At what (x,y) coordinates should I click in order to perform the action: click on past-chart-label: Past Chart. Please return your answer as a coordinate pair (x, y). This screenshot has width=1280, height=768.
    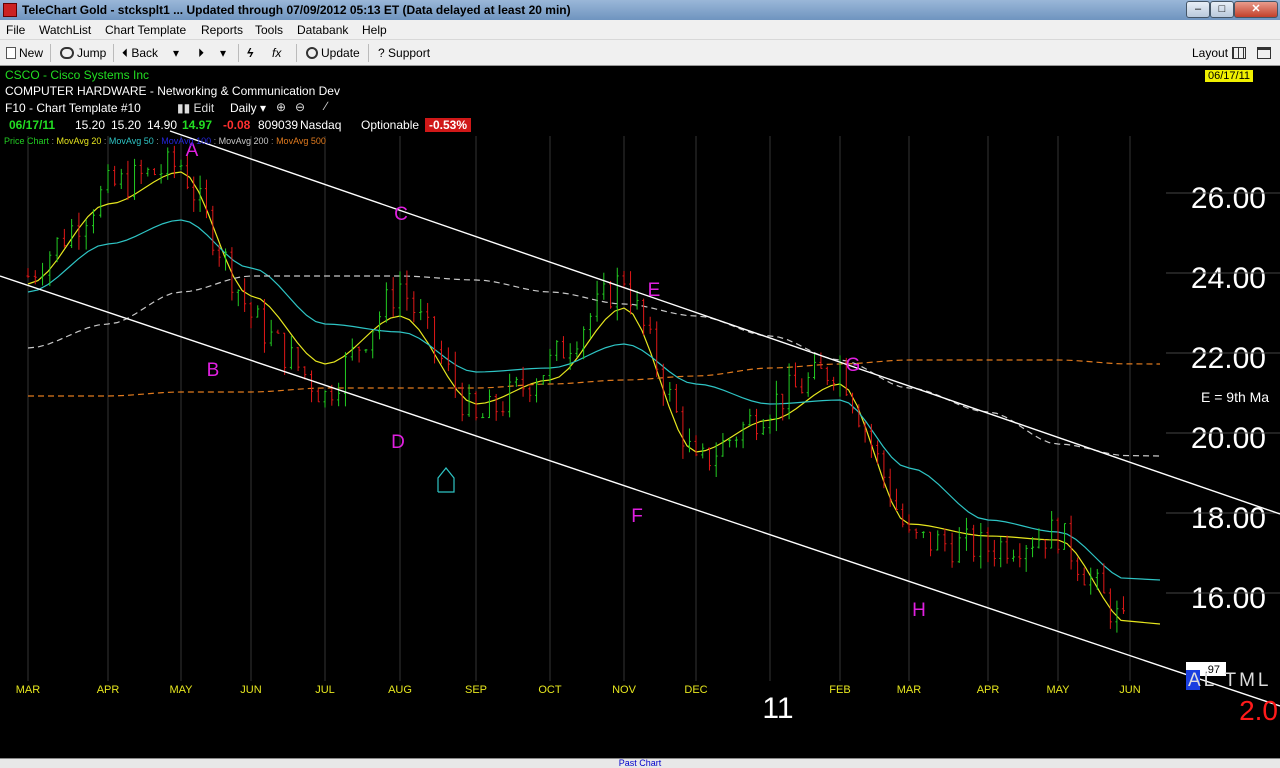
    Looking at the image, I should click on (640, 763).